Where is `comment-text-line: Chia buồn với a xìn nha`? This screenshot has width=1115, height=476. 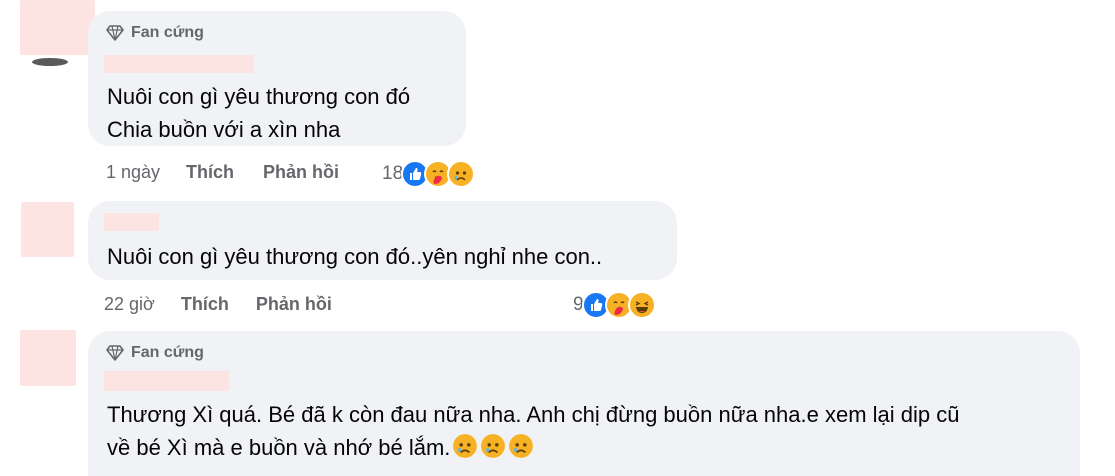 comment-text-line: Chia buồn với a xìn nha is located at coordinates (224, 129).